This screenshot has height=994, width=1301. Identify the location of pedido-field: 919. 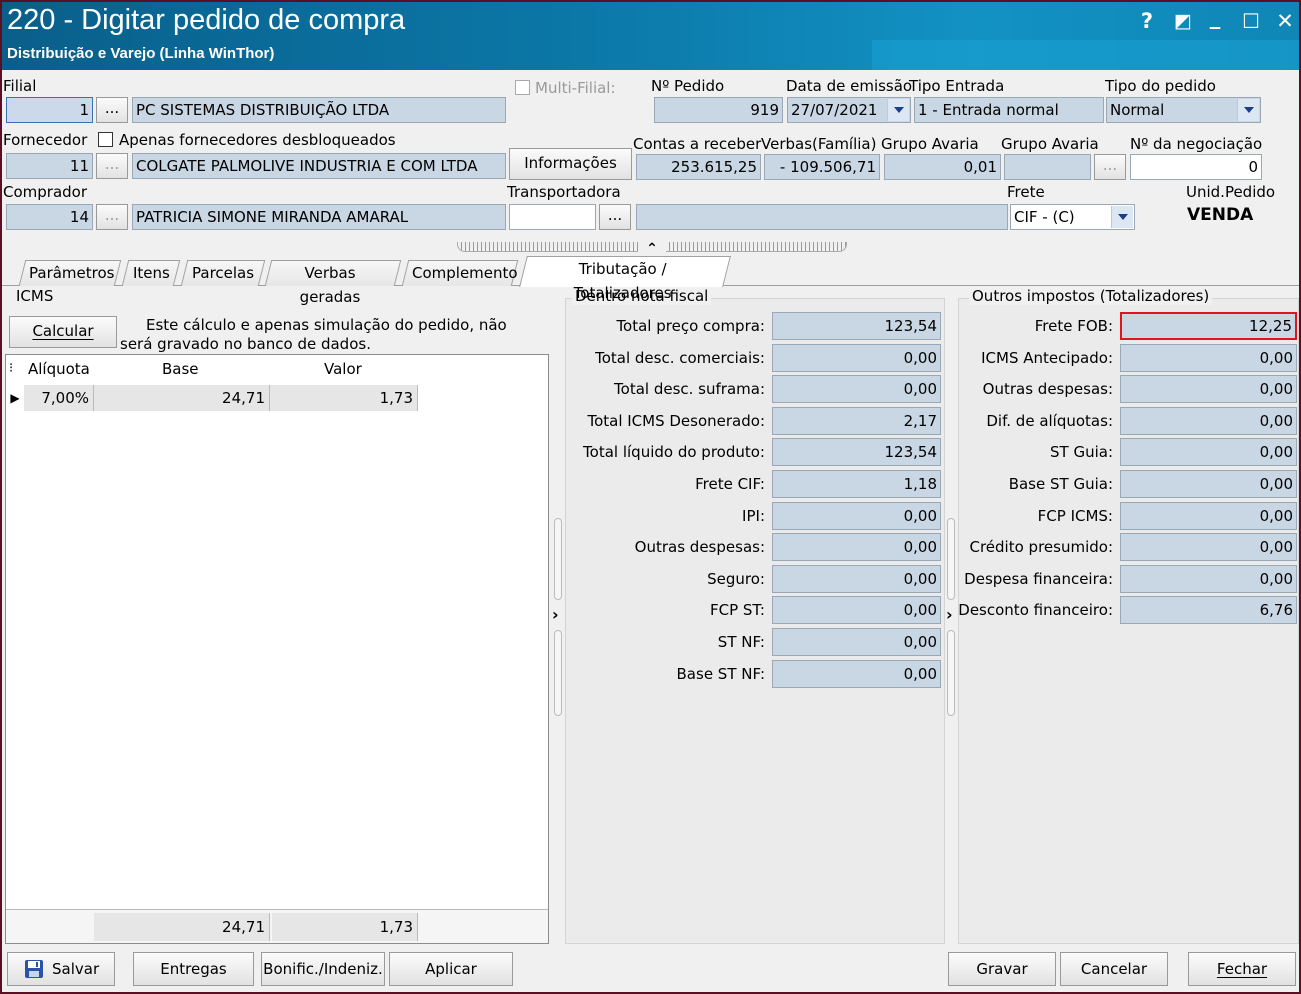
(718, 110).